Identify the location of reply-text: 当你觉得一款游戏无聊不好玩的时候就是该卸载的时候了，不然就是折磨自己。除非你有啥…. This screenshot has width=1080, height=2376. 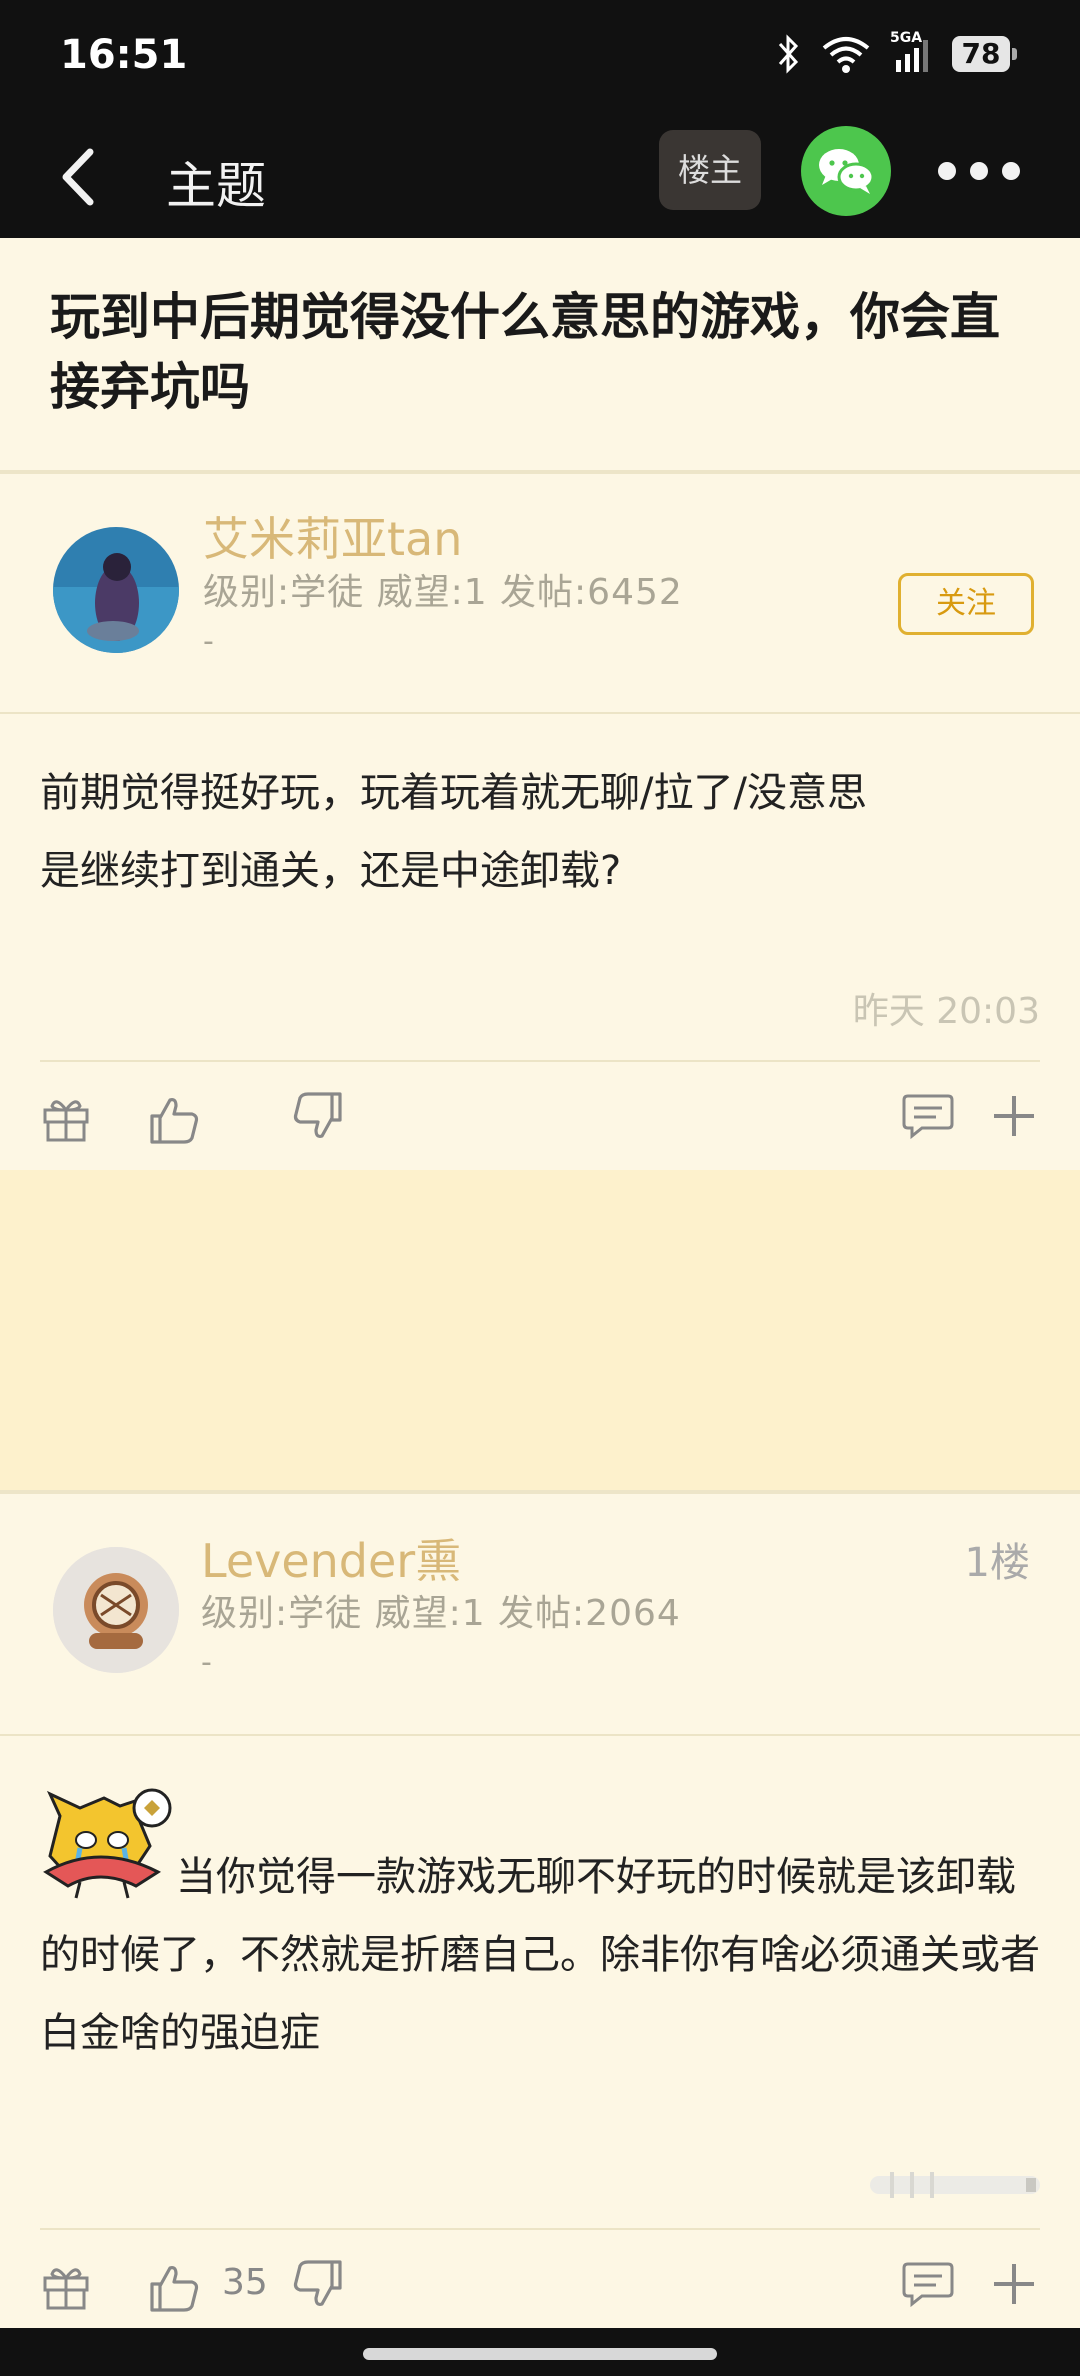
(540, 1955).